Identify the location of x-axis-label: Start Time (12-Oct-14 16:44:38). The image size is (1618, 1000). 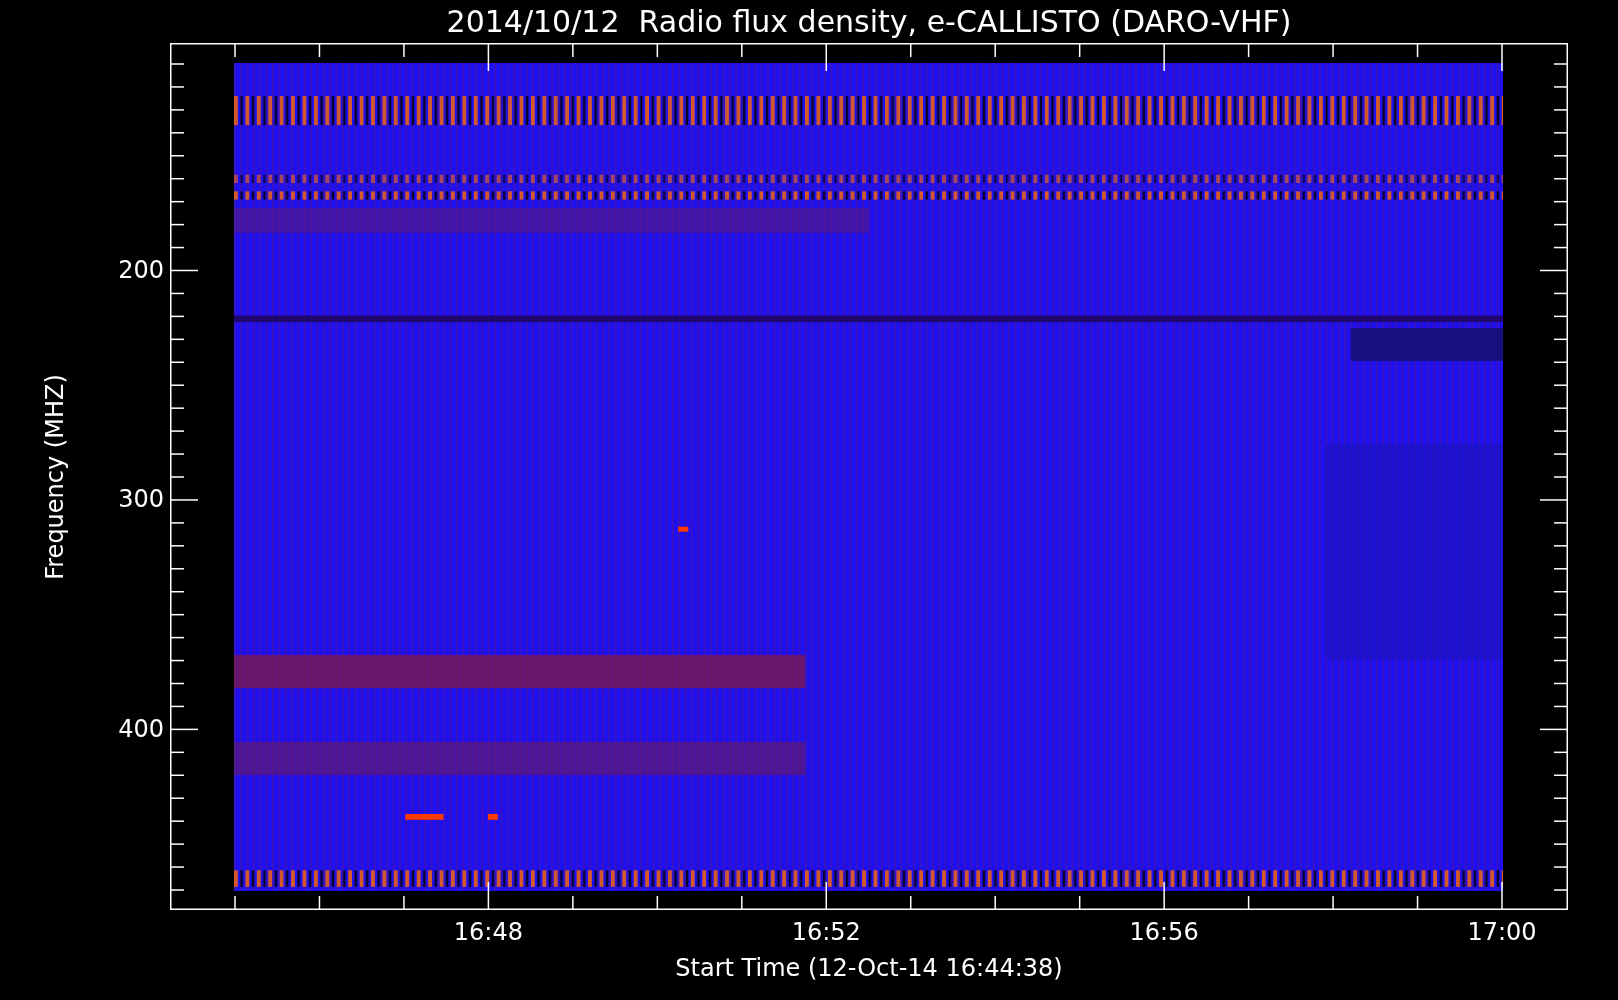
(869, 968).